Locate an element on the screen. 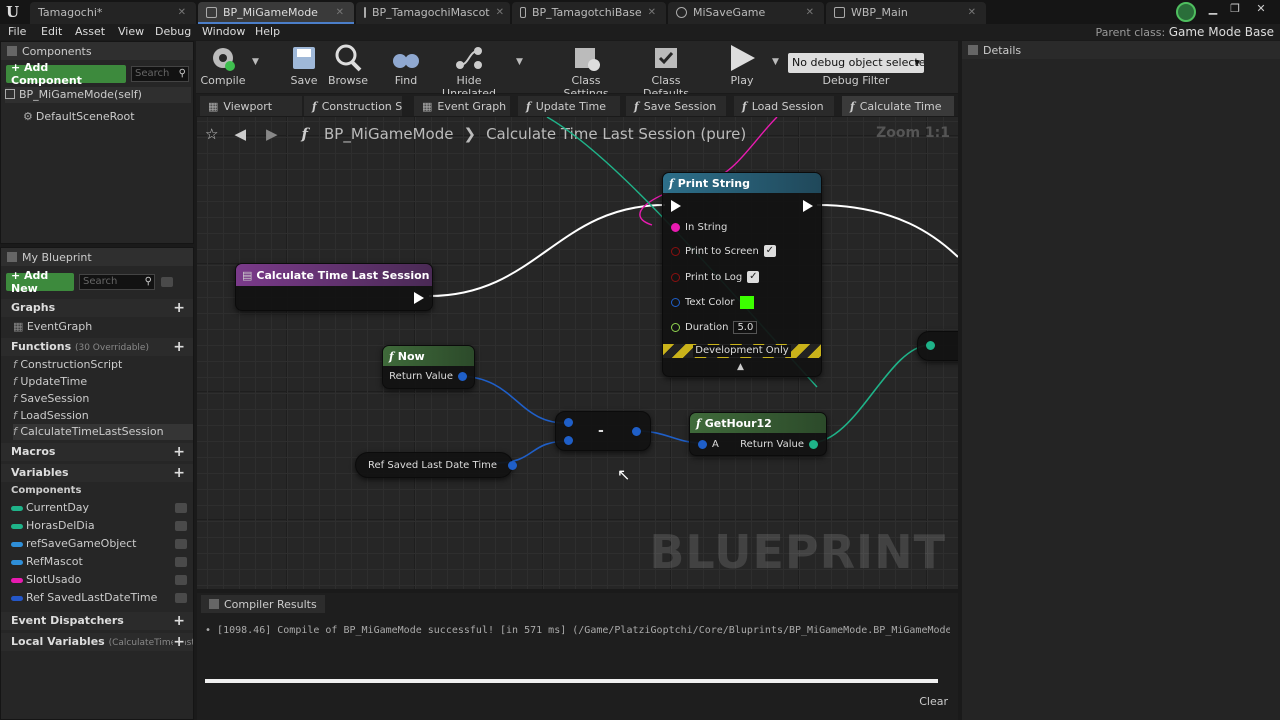  window-tab-bp-migamemode: BP_MiGameMode ✕ is located at coordinates (276, 13).